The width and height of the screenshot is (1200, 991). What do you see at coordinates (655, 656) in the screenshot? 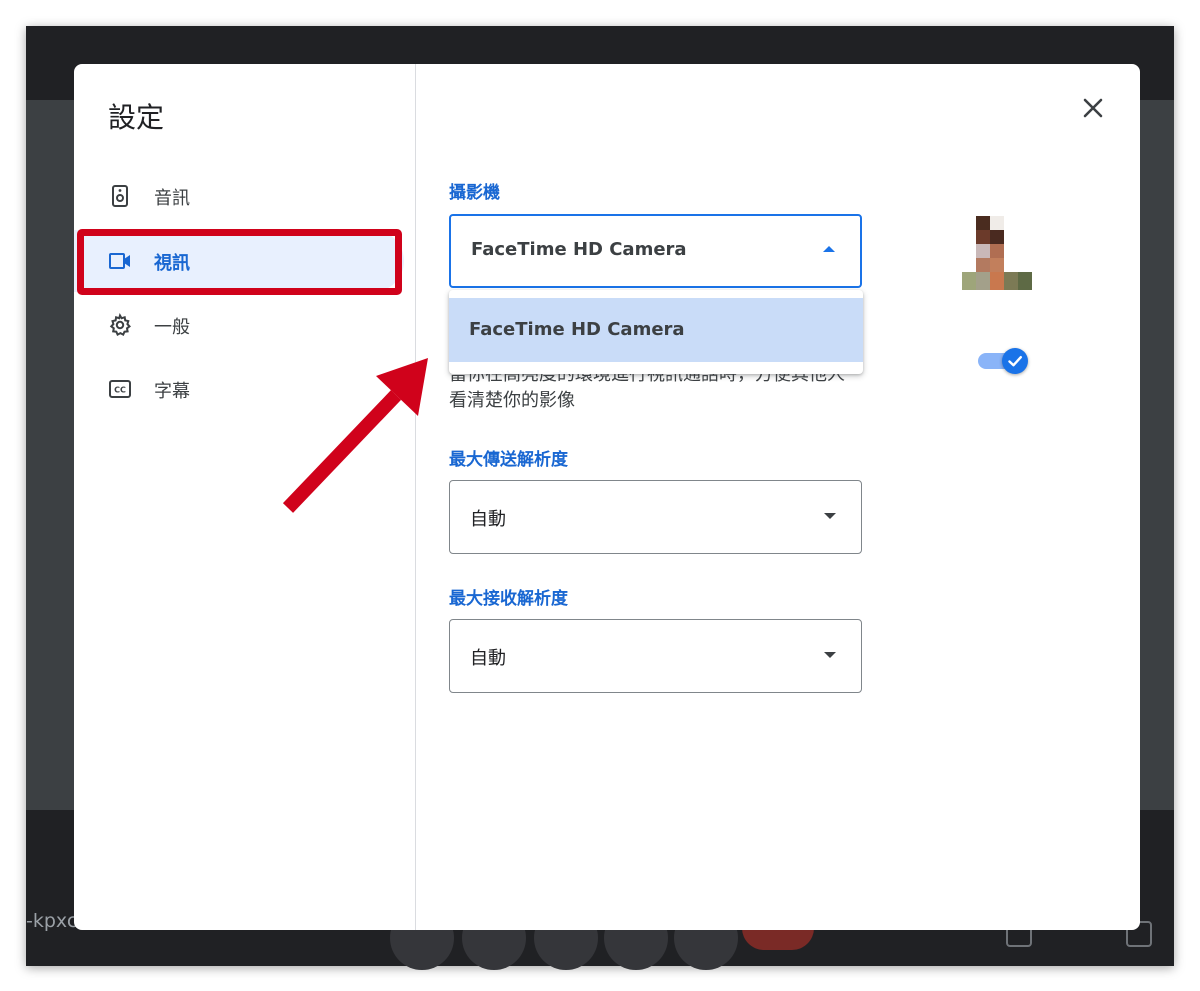
I see `receive-resolution-select: 自動` at bounding box center [655, 656].